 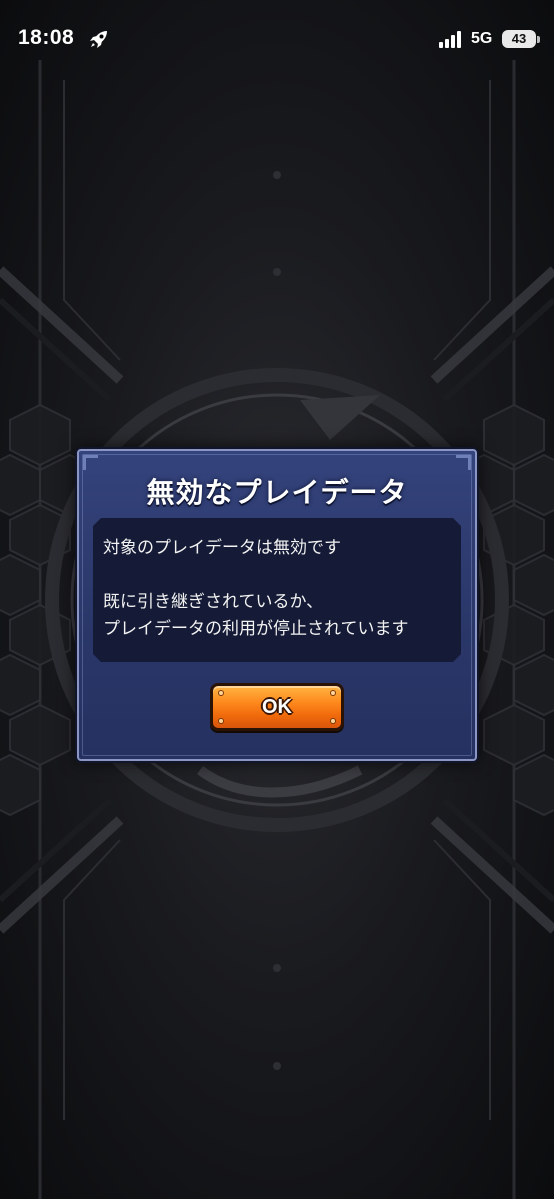 I want to click on network-label: 5G, so click(x=482, y=38).